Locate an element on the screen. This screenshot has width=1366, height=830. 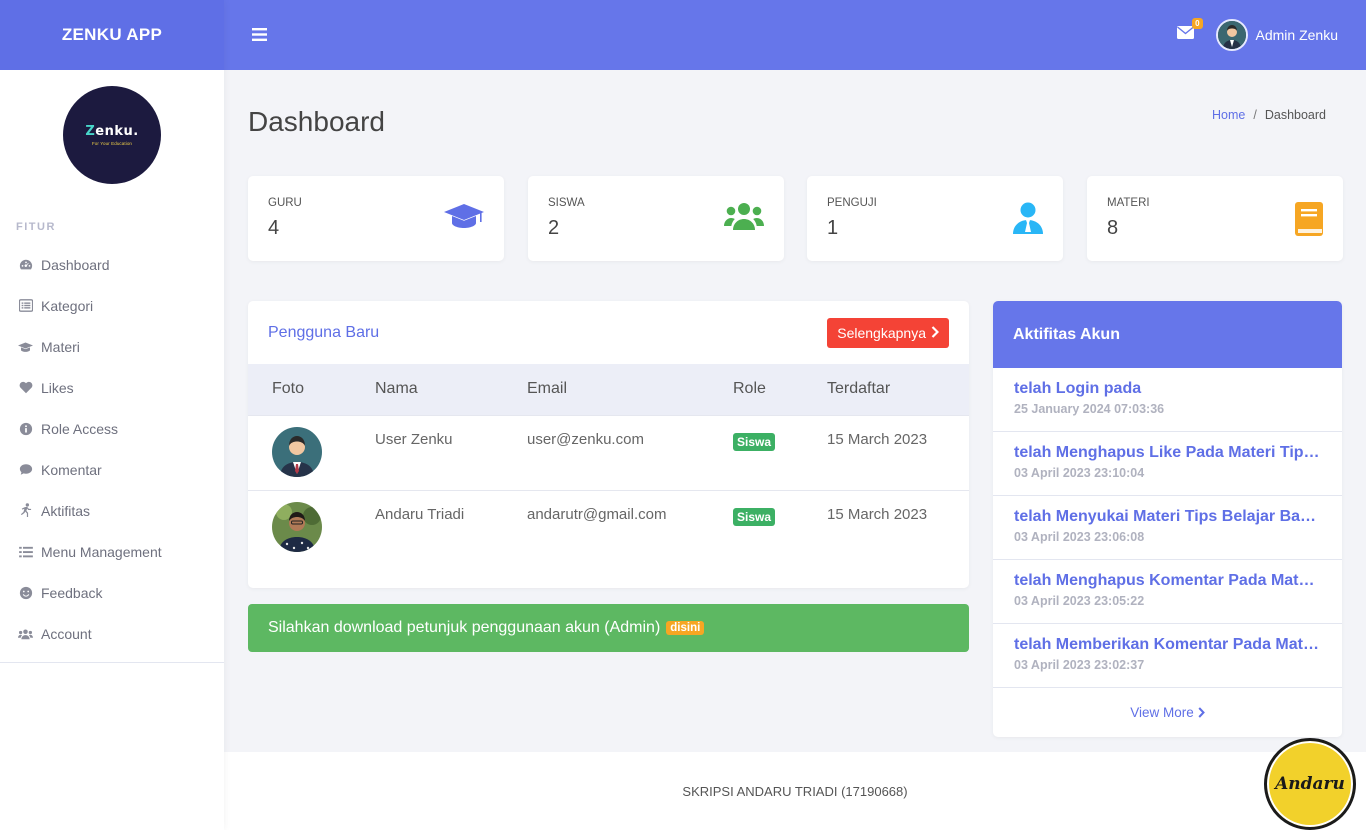
hamburger-menu-icon is located at coordinates (259, 35).